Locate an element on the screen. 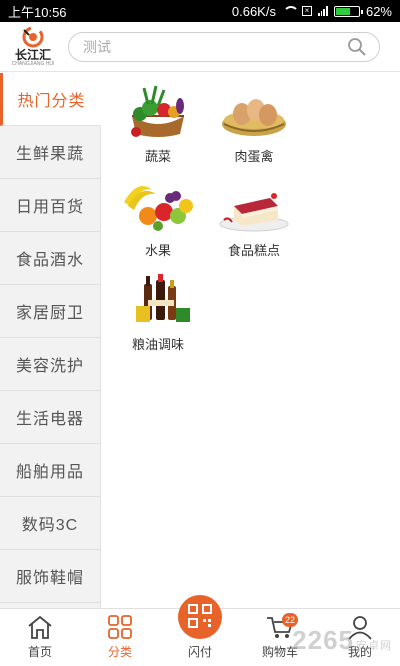 The height and width of the screenshot is (666, 400). nav-flash-pay: 闪付 is located at coordinates (200, 630).